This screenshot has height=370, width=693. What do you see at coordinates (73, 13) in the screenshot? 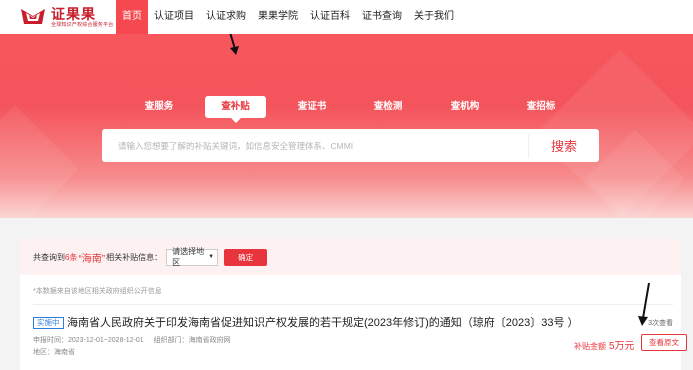
I see `logo-title: 证果果` at bounding box center [73, 13].